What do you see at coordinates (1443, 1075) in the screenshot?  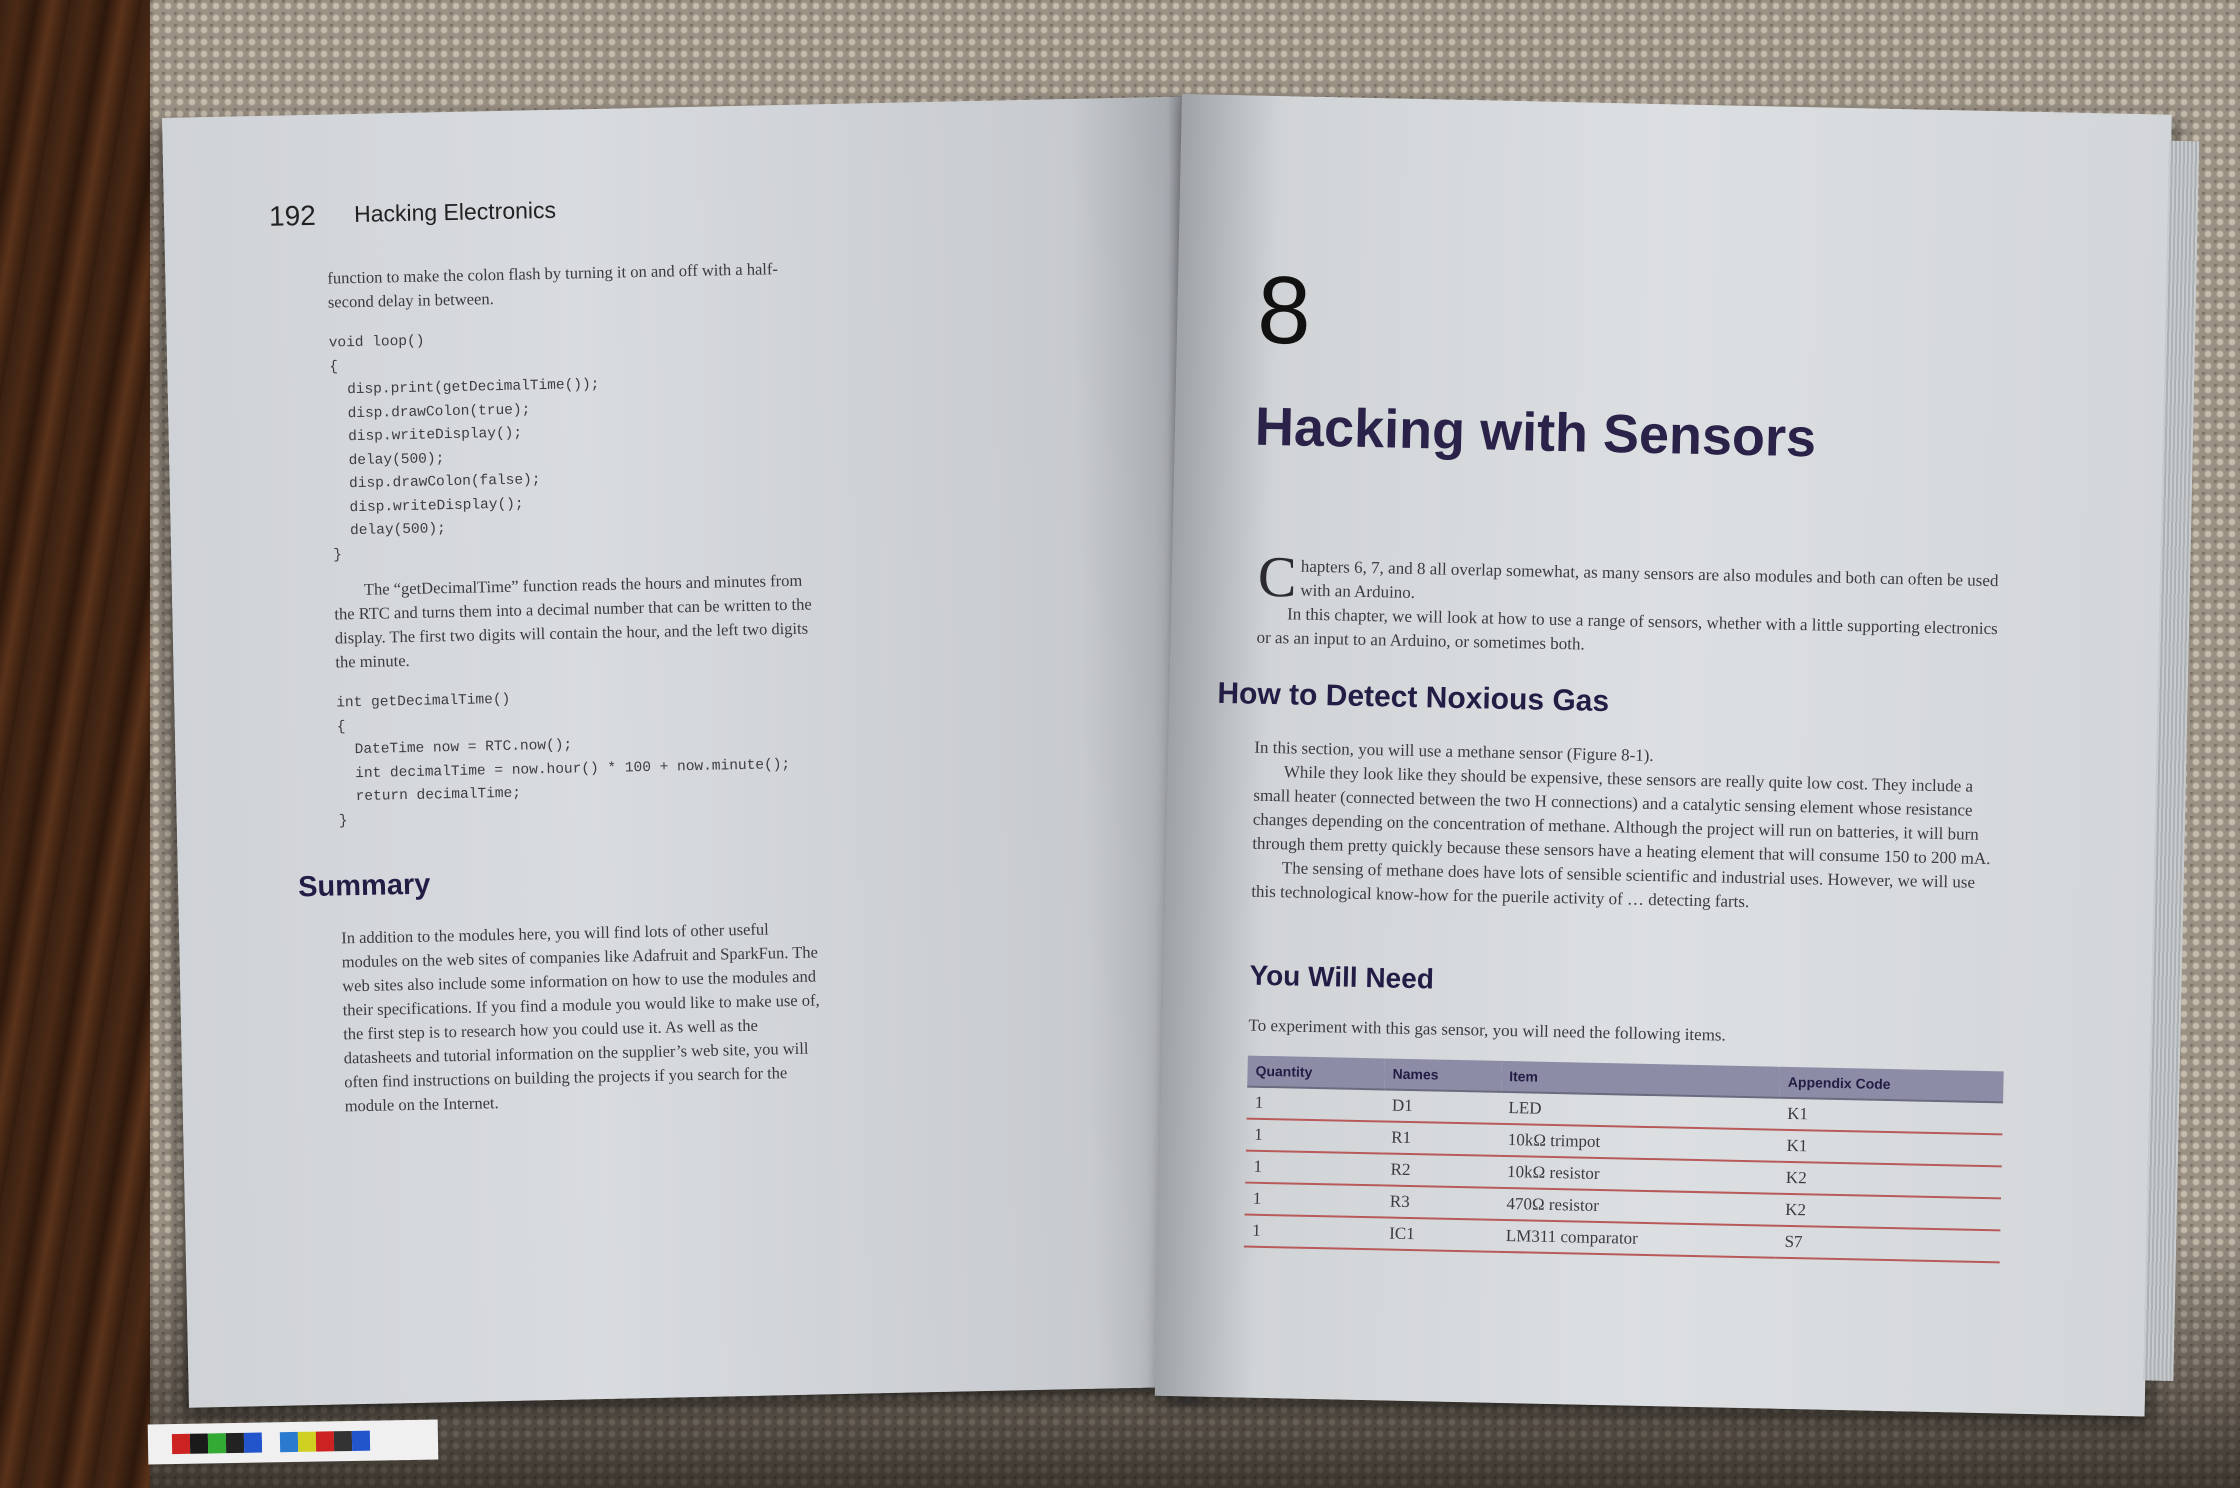 I see `column-header: Names` at bounding box center [1443, 1075].